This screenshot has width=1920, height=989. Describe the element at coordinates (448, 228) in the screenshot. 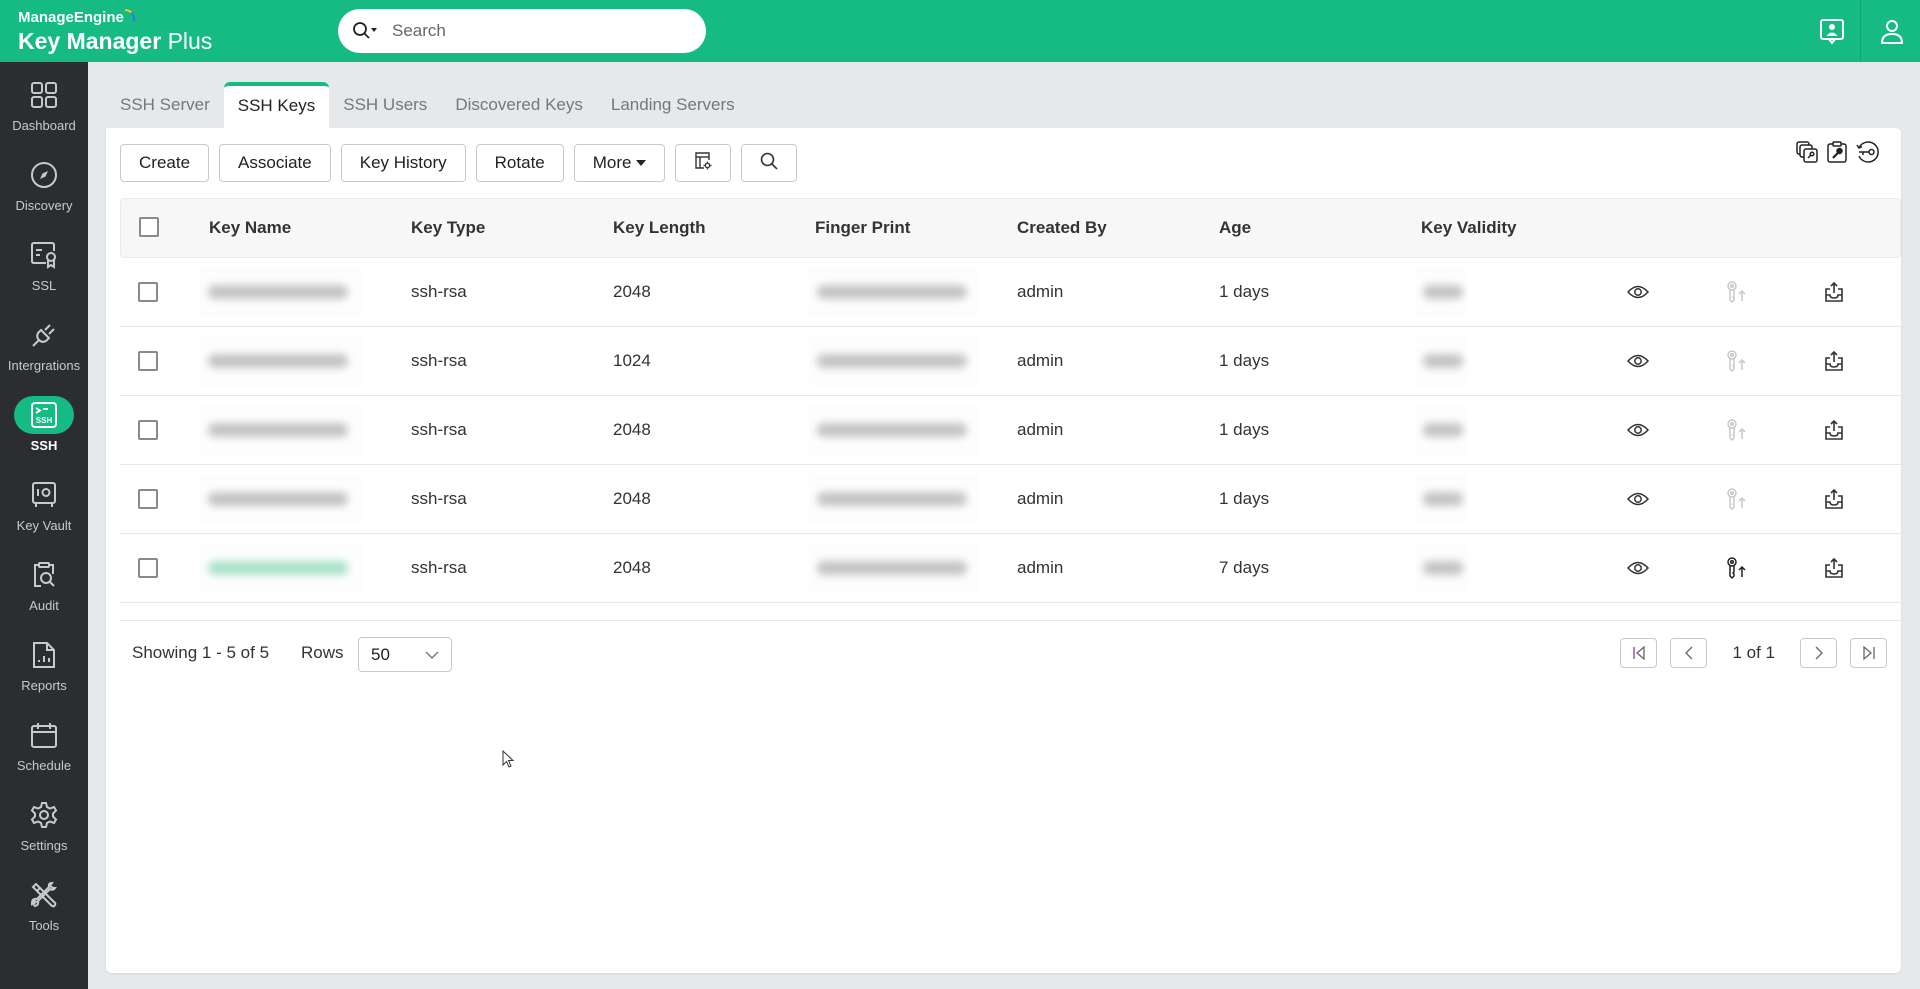

I see `column-key-type: Key Type` at that location.